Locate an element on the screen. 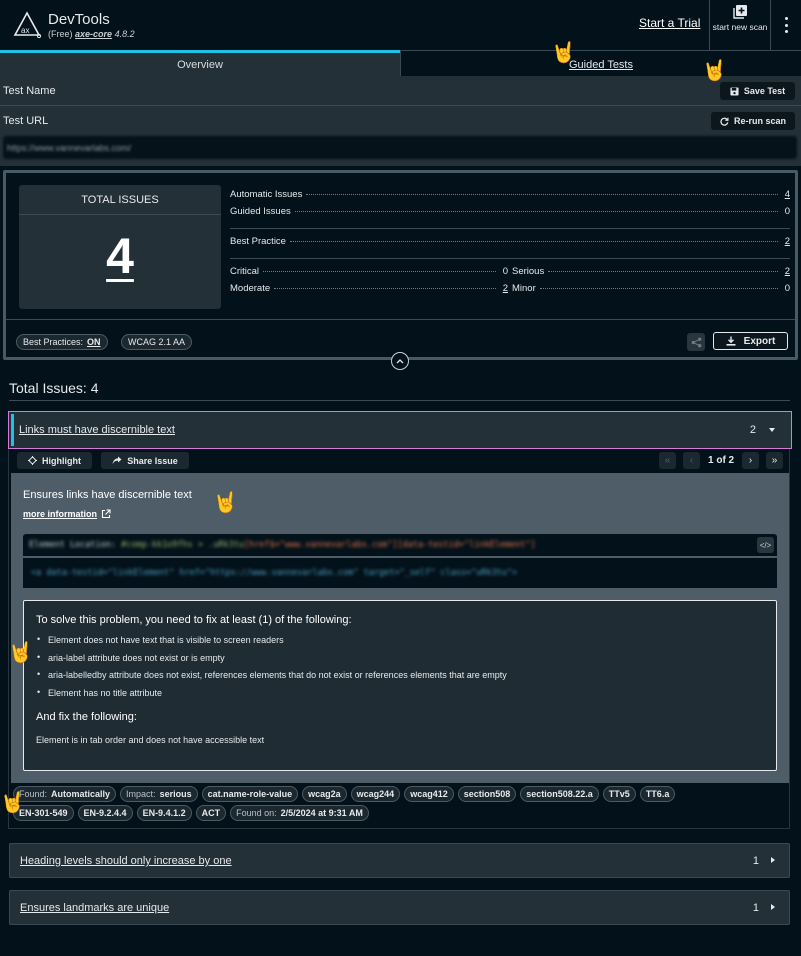 The image size is (801, 956). external-link-icon is located at coordinates (106, 514).